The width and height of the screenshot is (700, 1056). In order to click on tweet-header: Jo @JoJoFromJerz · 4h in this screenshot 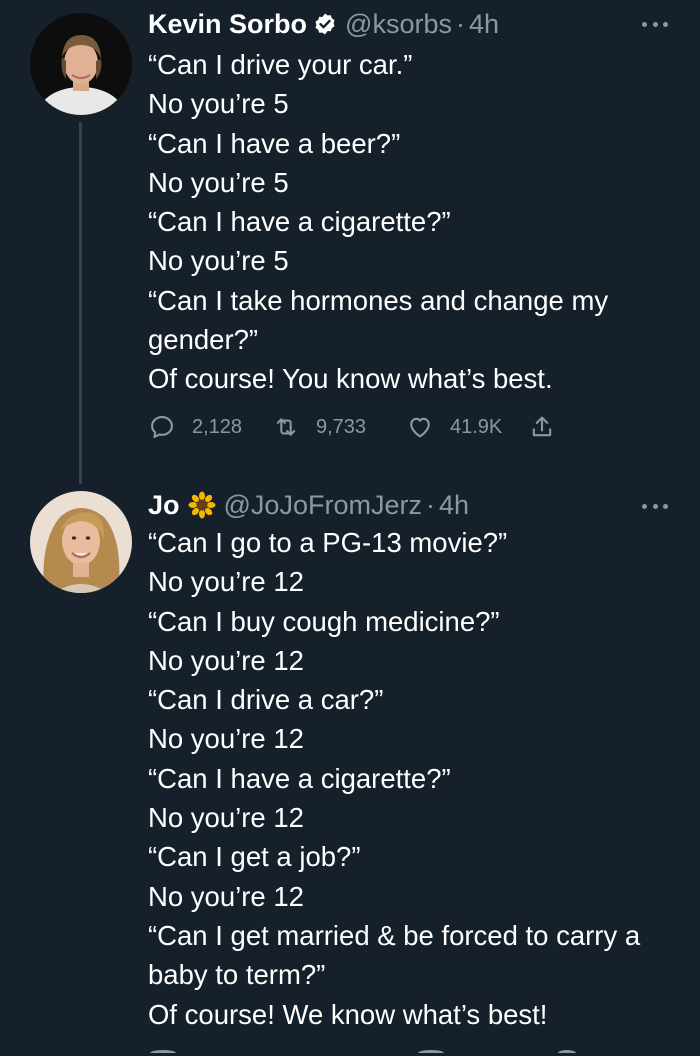, I will do `click(308, 505)`.